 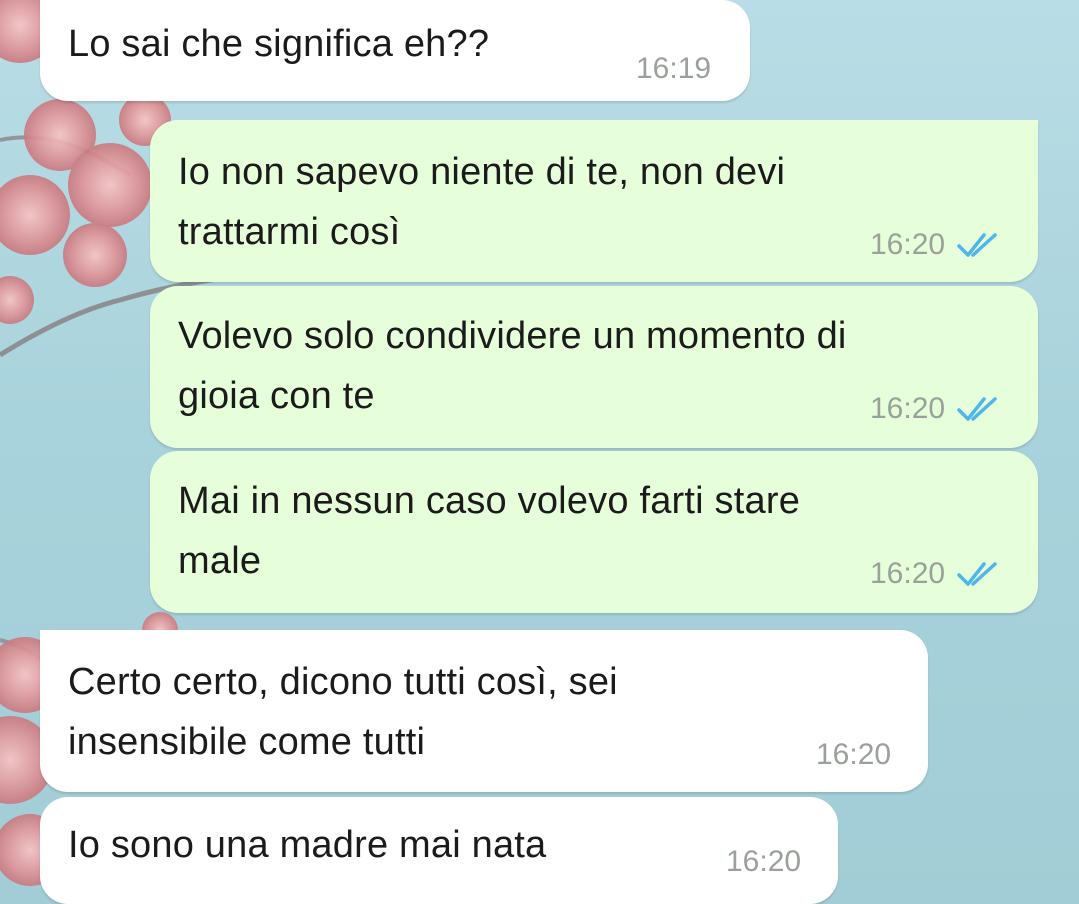 I want to click on message-line: Volevo solo condividere un momento di, so click(x=512, y=336).